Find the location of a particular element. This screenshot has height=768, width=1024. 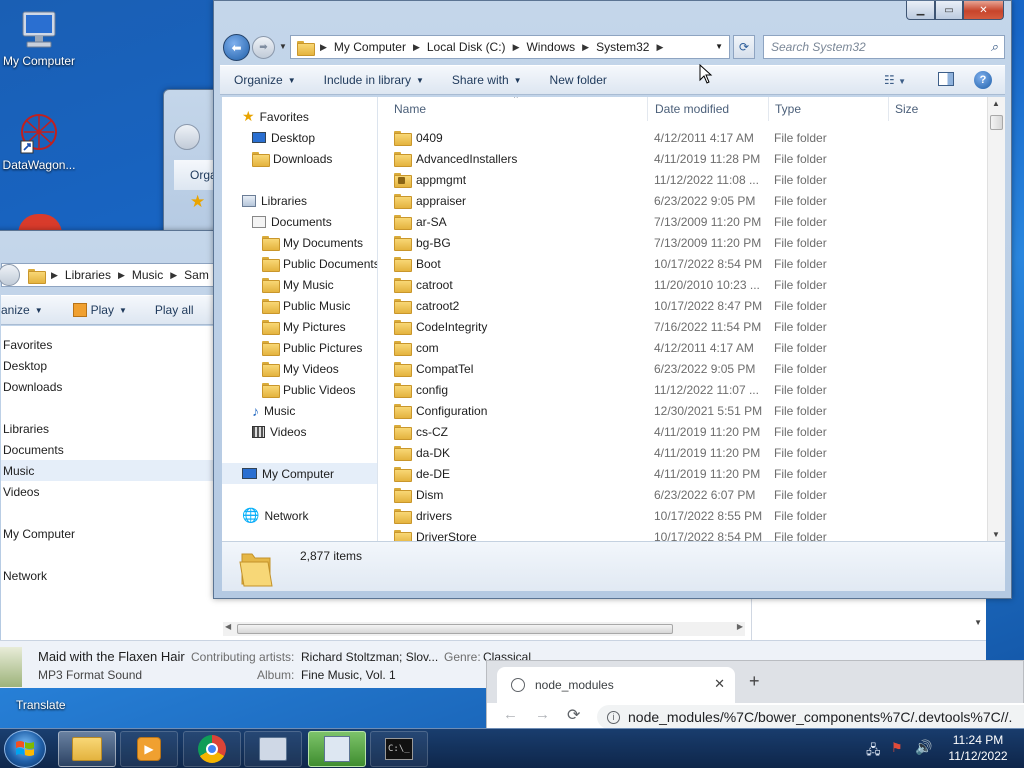

music-address-bar: ▶ Libraries ▶ Music ▶ Sam is located at coordinates (120, 275).